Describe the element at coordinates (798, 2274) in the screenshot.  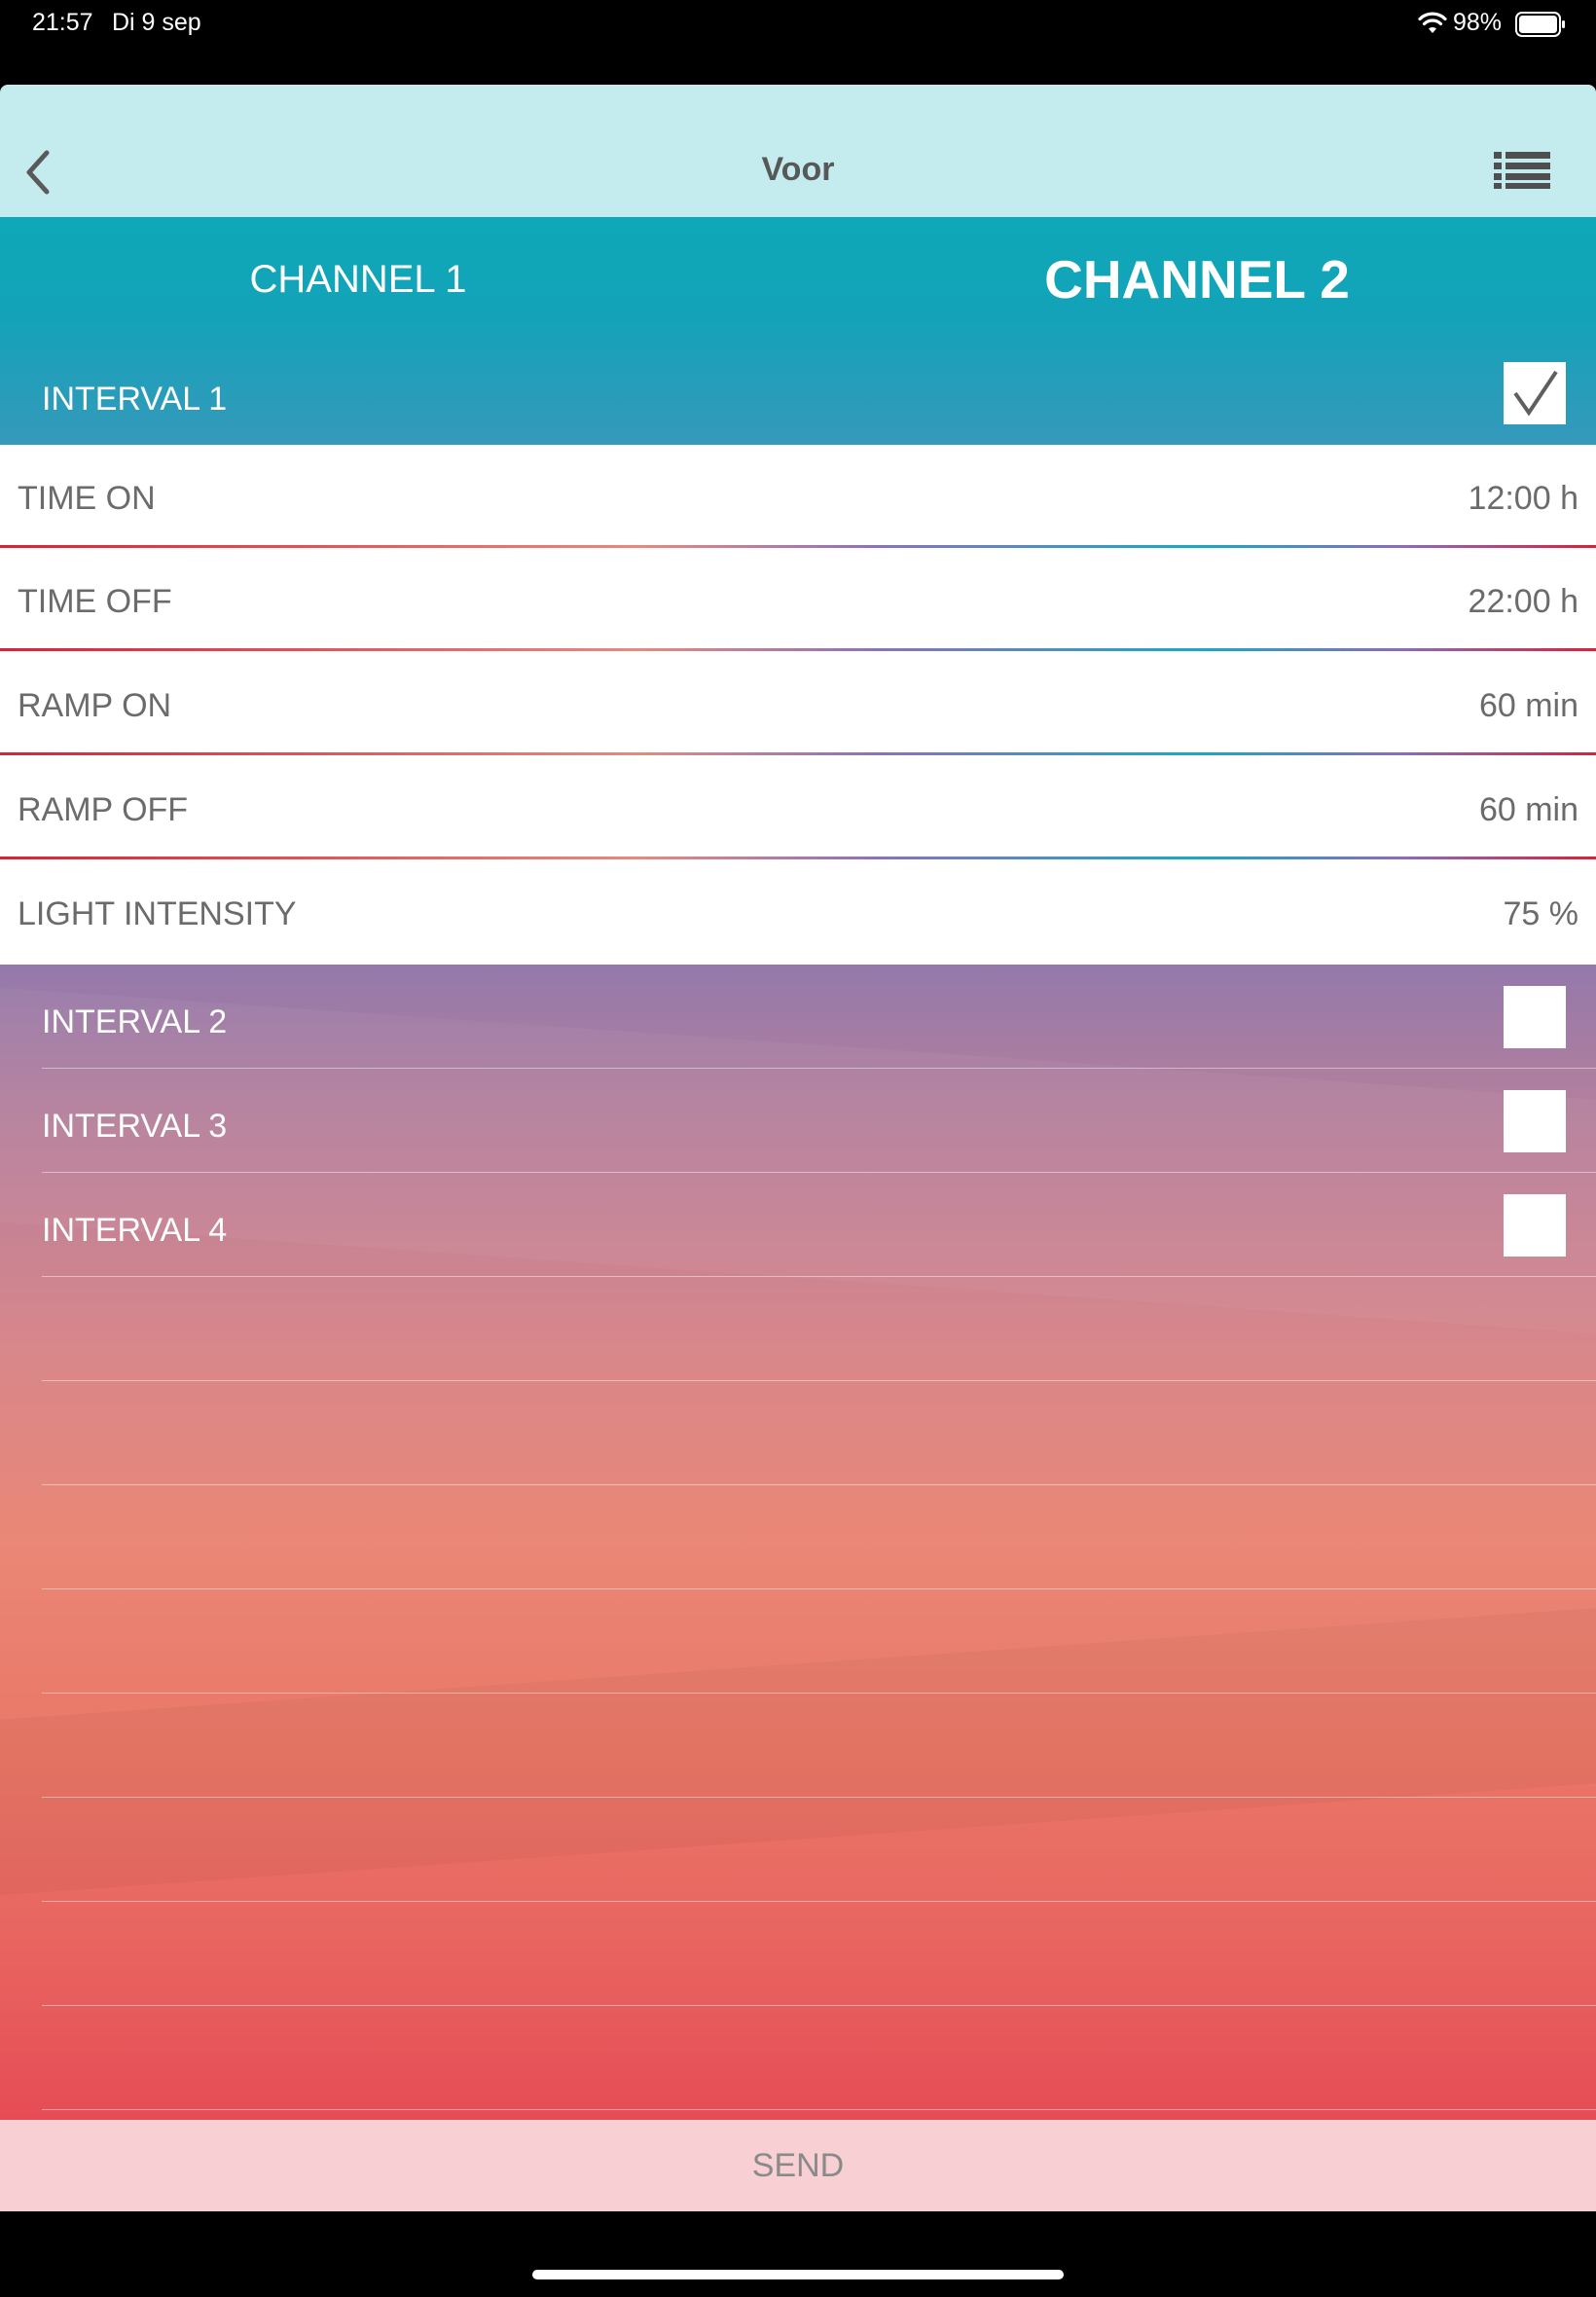
I see `home-indicator` at that location.